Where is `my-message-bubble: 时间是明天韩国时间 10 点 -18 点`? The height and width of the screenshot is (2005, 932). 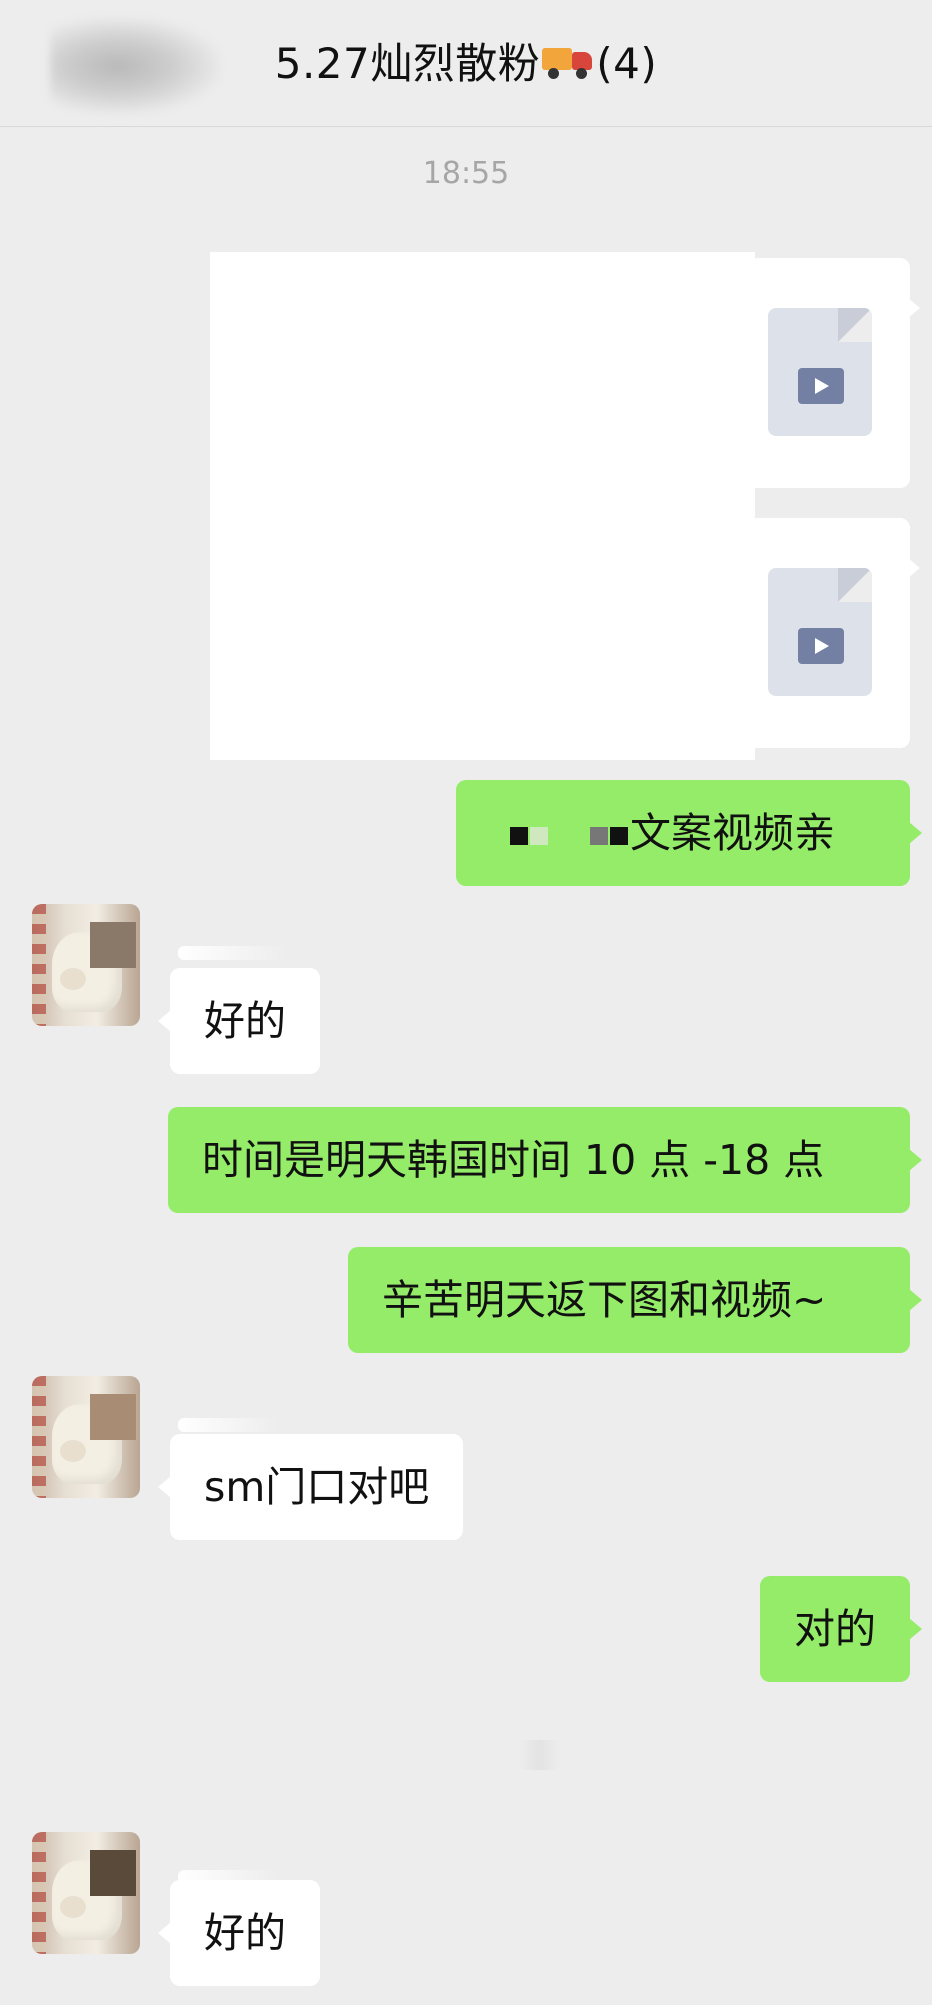 my-message-bubble: 时间是明天韩国时间 10 点 -18 点 is located at coordinates (545, 1160).